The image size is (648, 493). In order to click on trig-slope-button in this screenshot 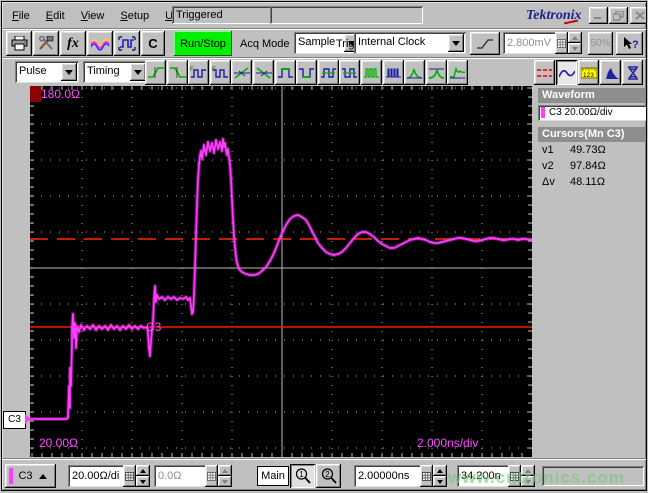, I will do `click(485, 43)`.